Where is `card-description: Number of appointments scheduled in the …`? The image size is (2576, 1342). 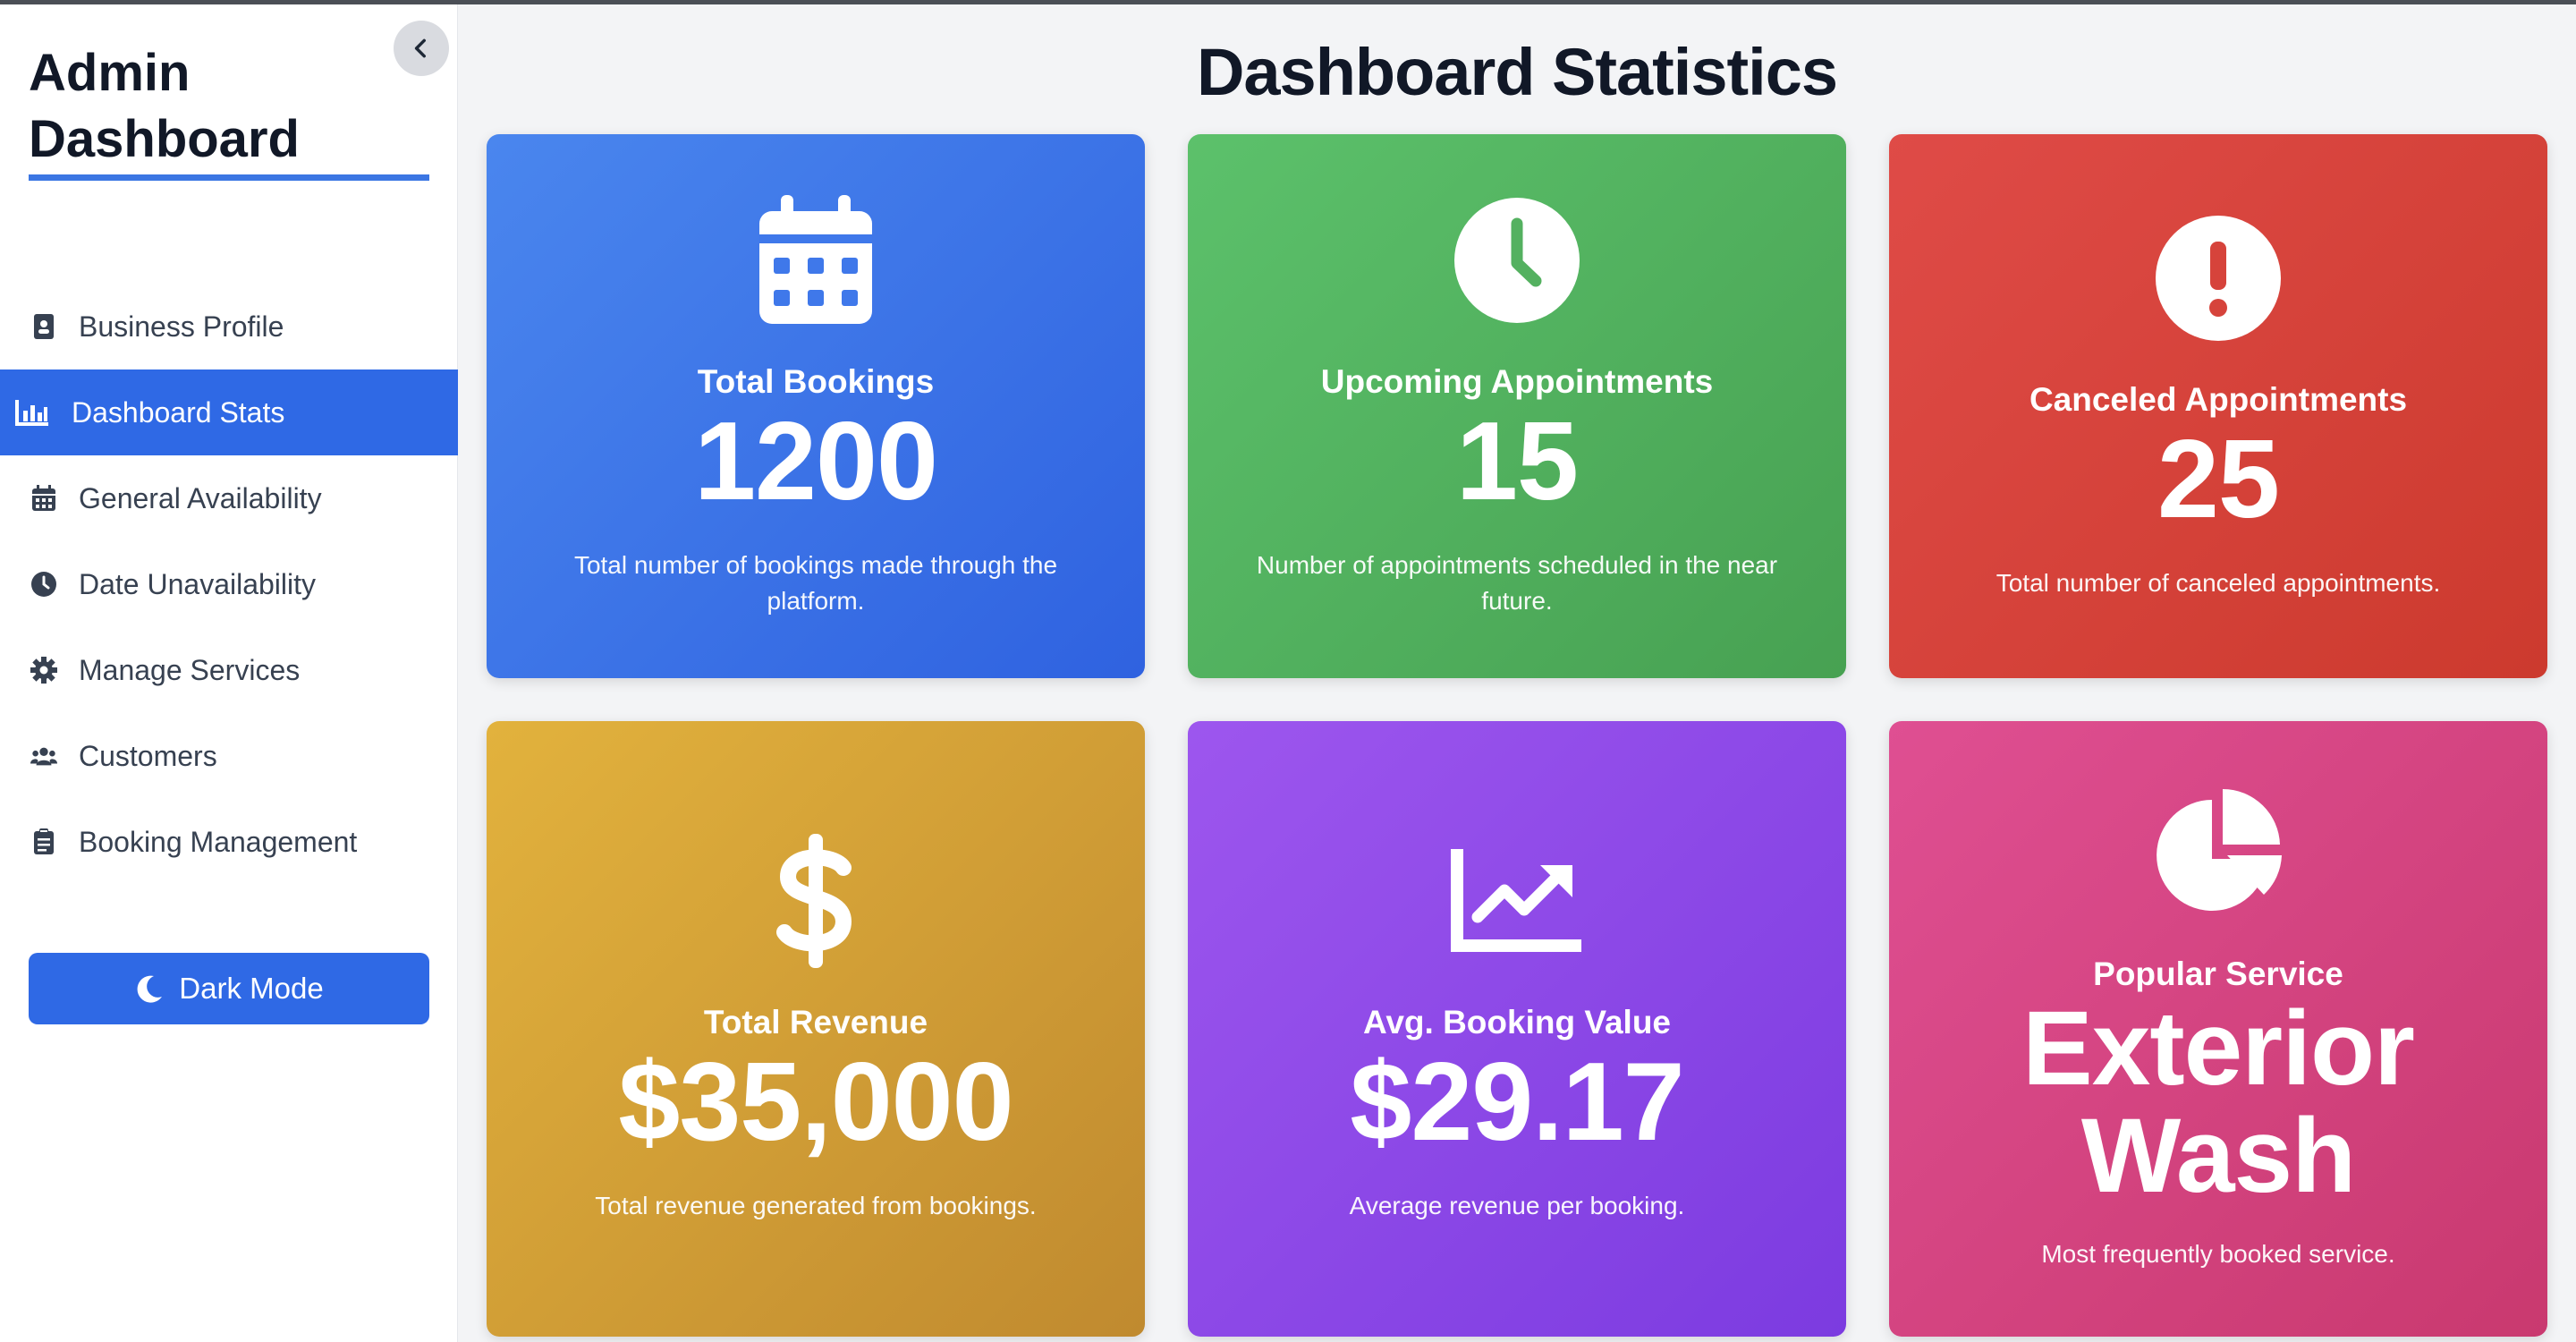
card-description: Number of appointments scheduled in the … is located at coordinates (1517, 583).